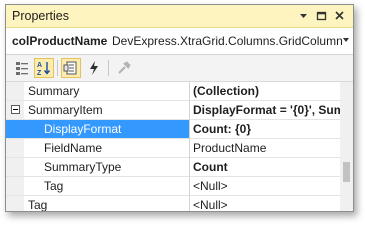  I want to click on close-icon, so click(339, 15).